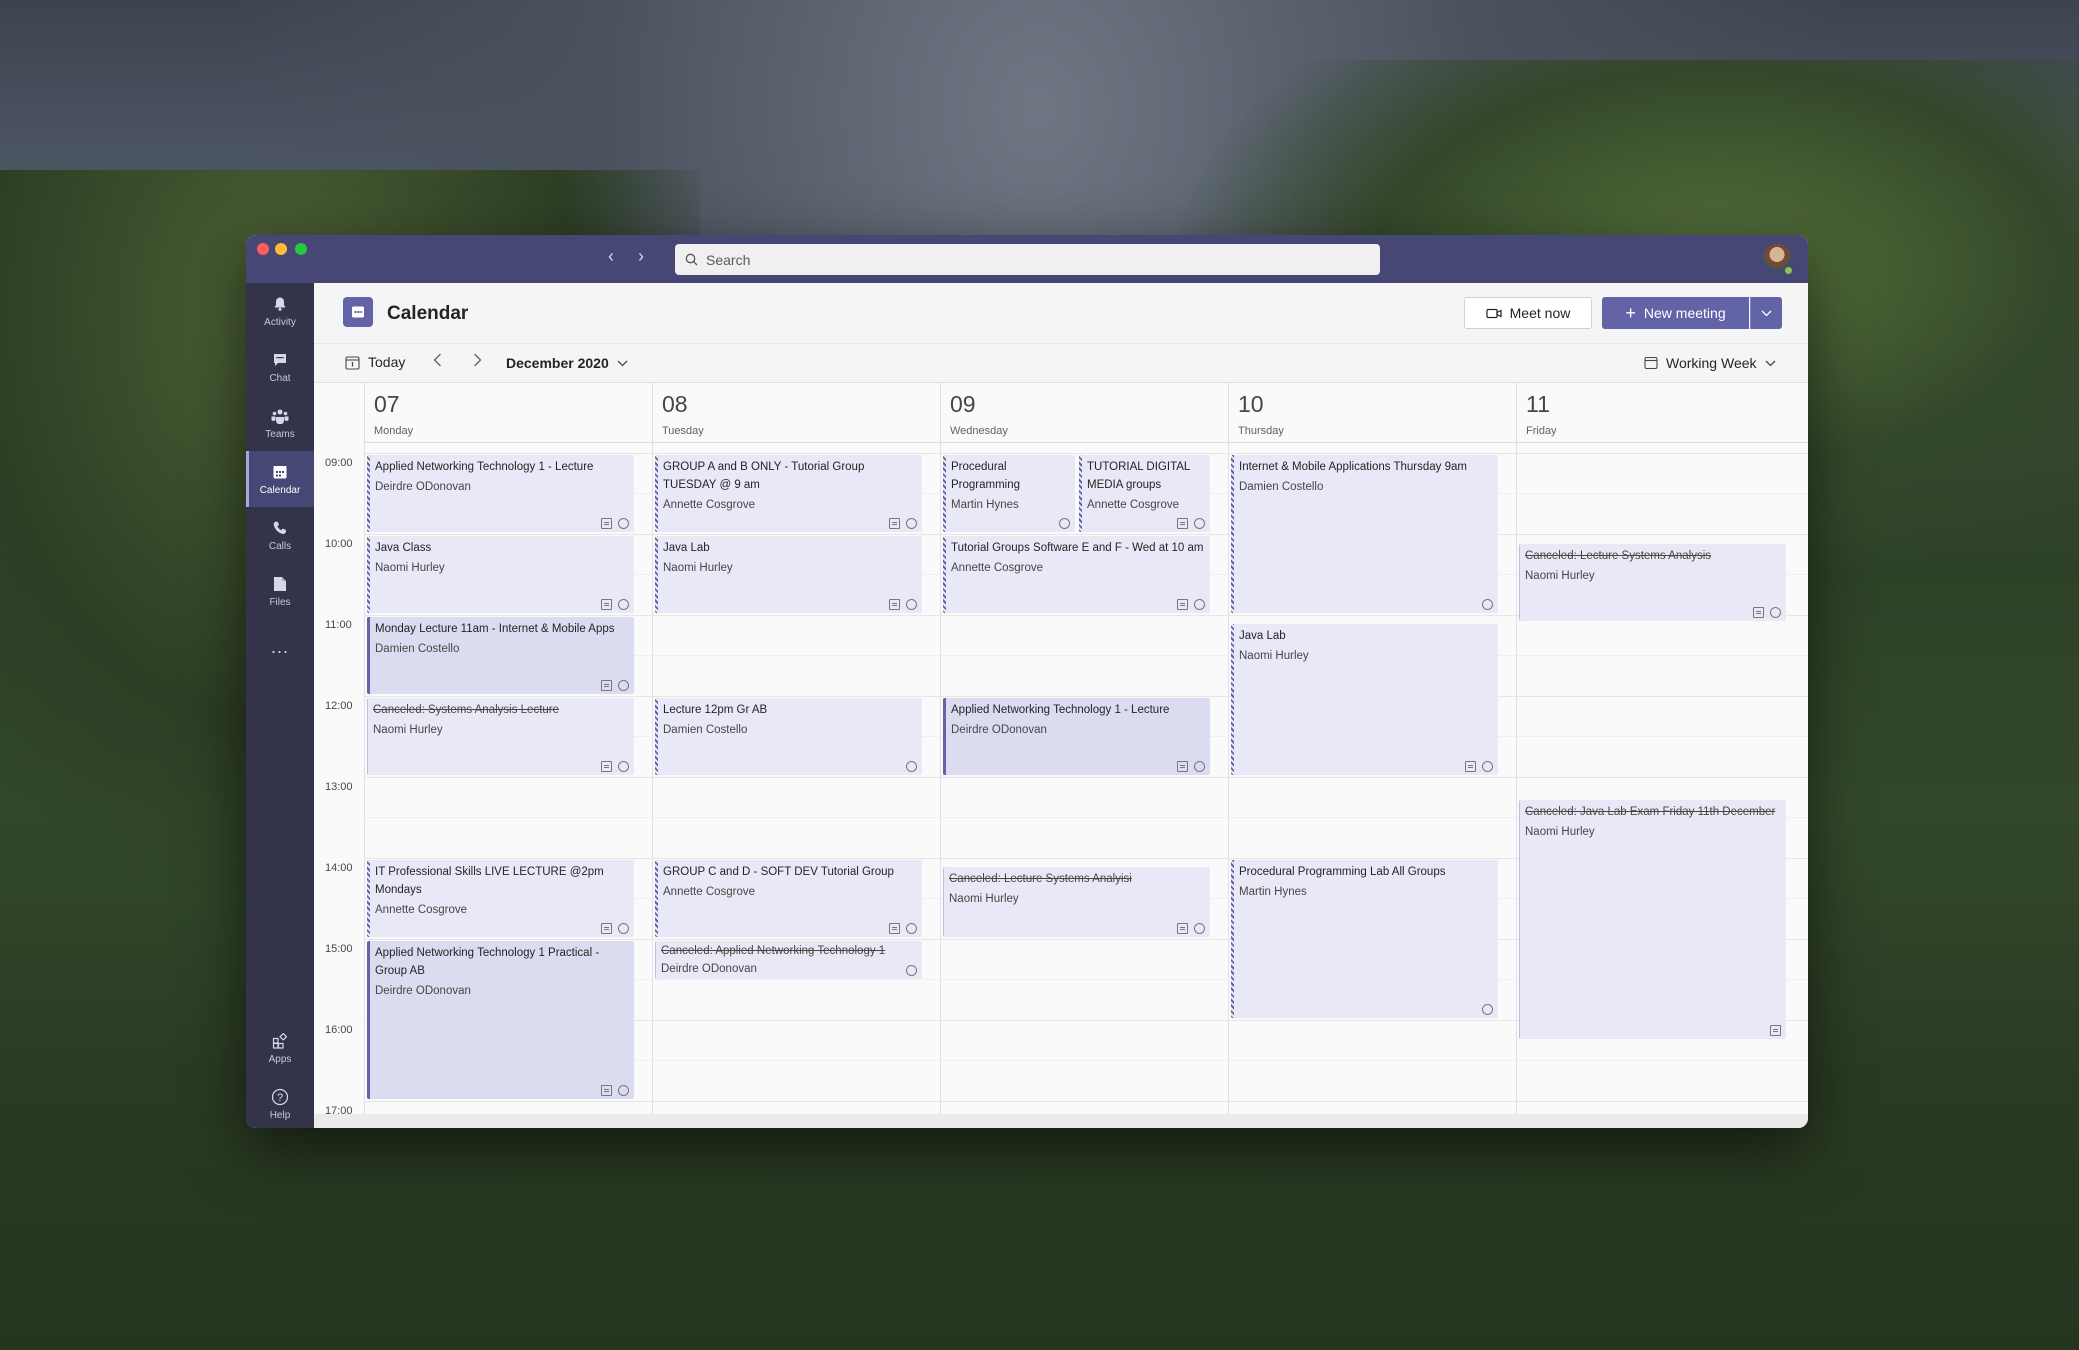 The image size is (2079, 1350). Describe the element at coordinates (963, 404) in the screenshot. I see `day-number: 09` at that location.